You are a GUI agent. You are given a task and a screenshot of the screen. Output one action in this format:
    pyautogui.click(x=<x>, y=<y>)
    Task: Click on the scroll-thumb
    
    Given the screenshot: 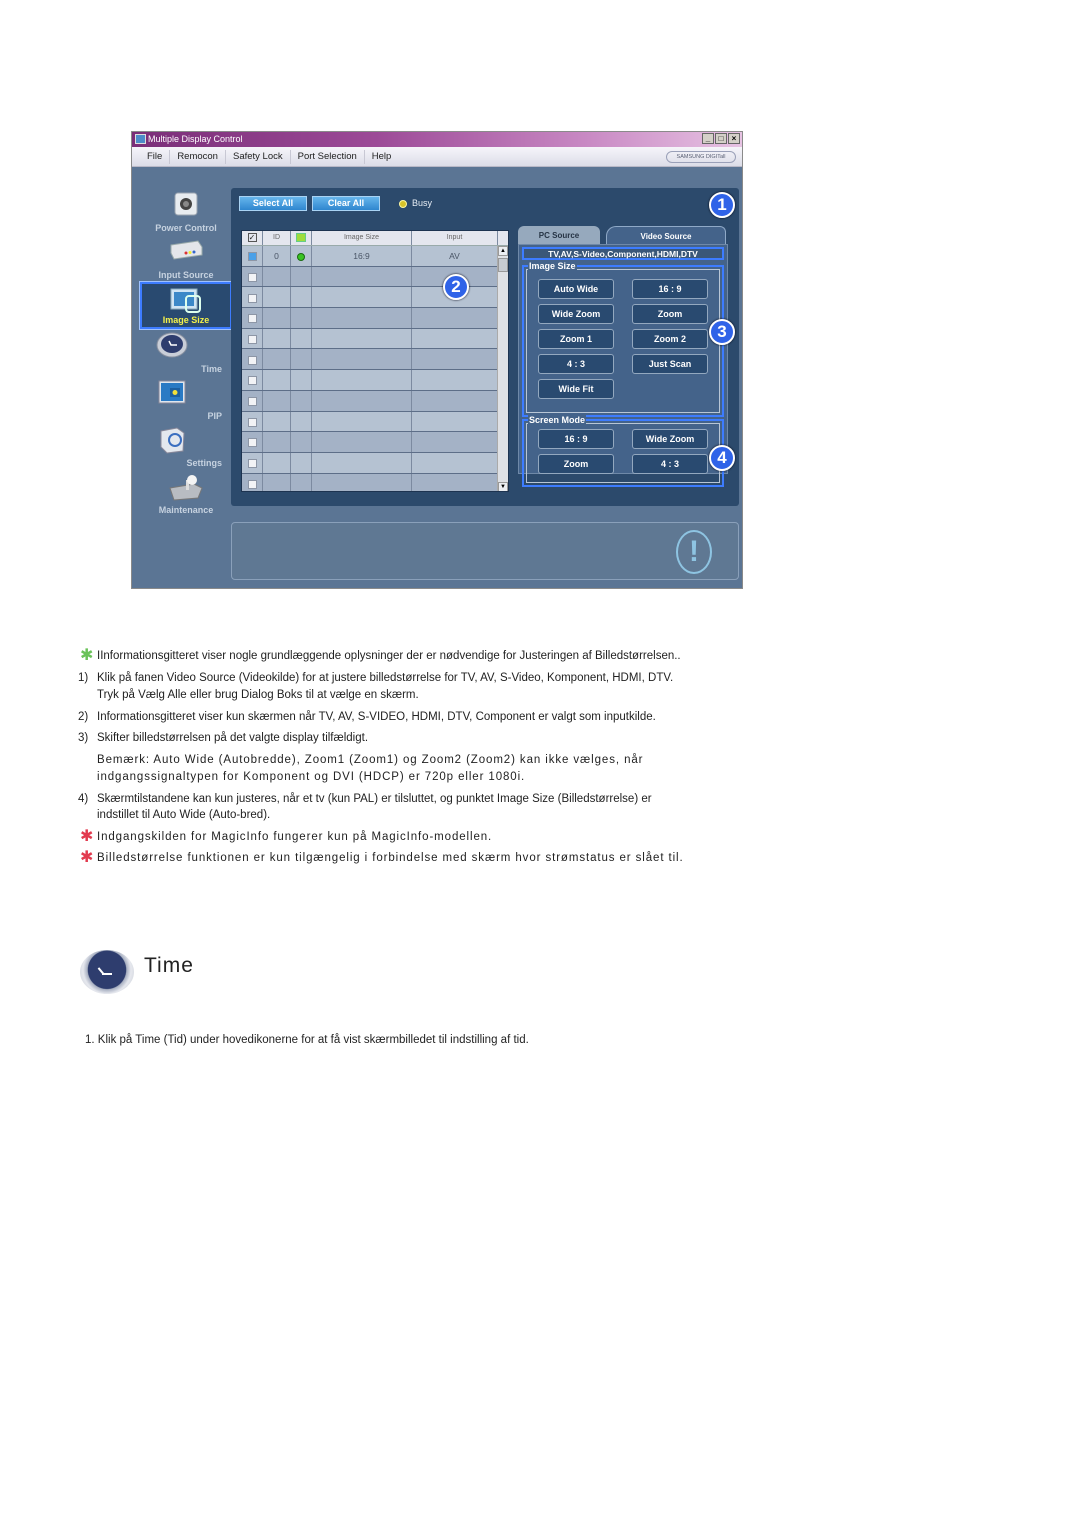 What is the action you would take?
    pyautogui.click(x=503, y=265)
    